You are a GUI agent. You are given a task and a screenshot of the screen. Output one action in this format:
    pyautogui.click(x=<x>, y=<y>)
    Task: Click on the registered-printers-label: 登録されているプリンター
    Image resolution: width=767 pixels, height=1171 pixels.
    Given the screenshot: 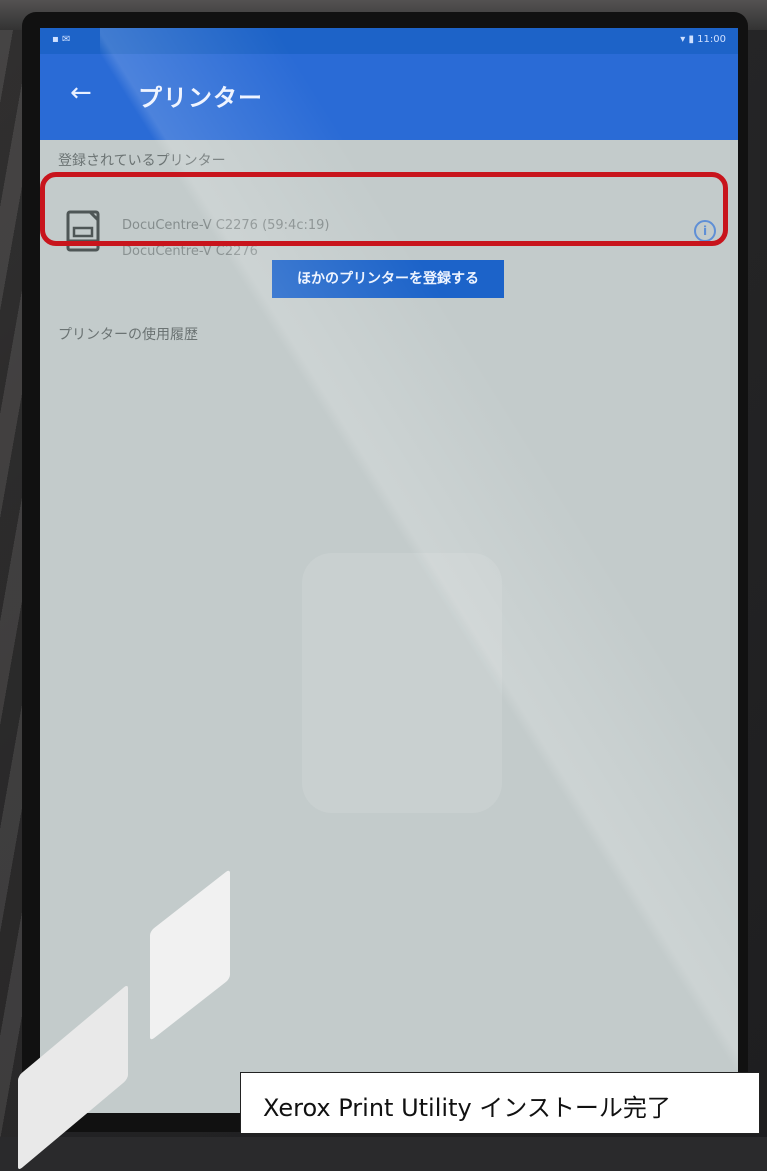 What is the action you would take?
    pyautogui.click(x=142, y=161)
    